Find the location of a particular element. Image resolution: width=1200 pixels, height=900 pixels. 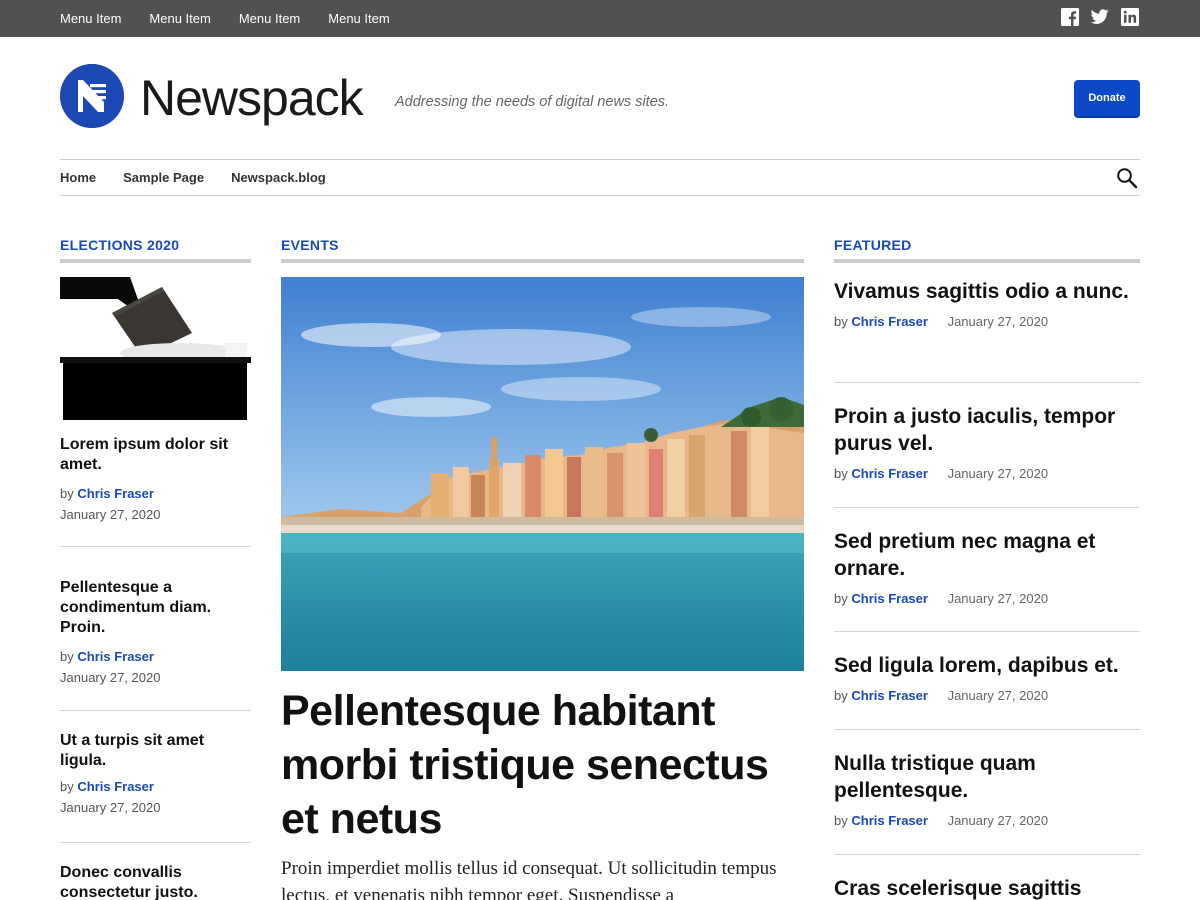

top-menu: Menu Item Menu Item Menu Item Menu Item is located at coordinates (239, 18).